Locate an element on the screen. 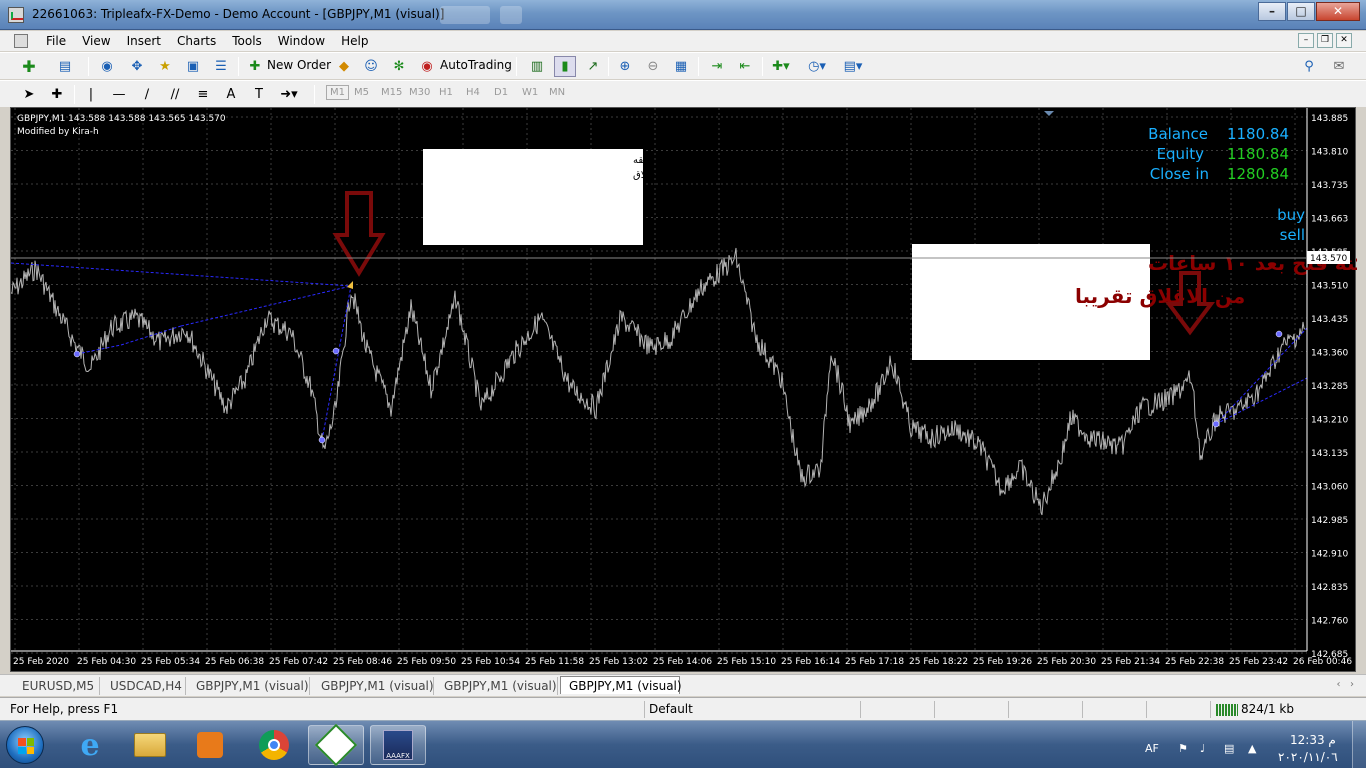  metaeditor-icon: ◆ is located at coordinates (344, 66).